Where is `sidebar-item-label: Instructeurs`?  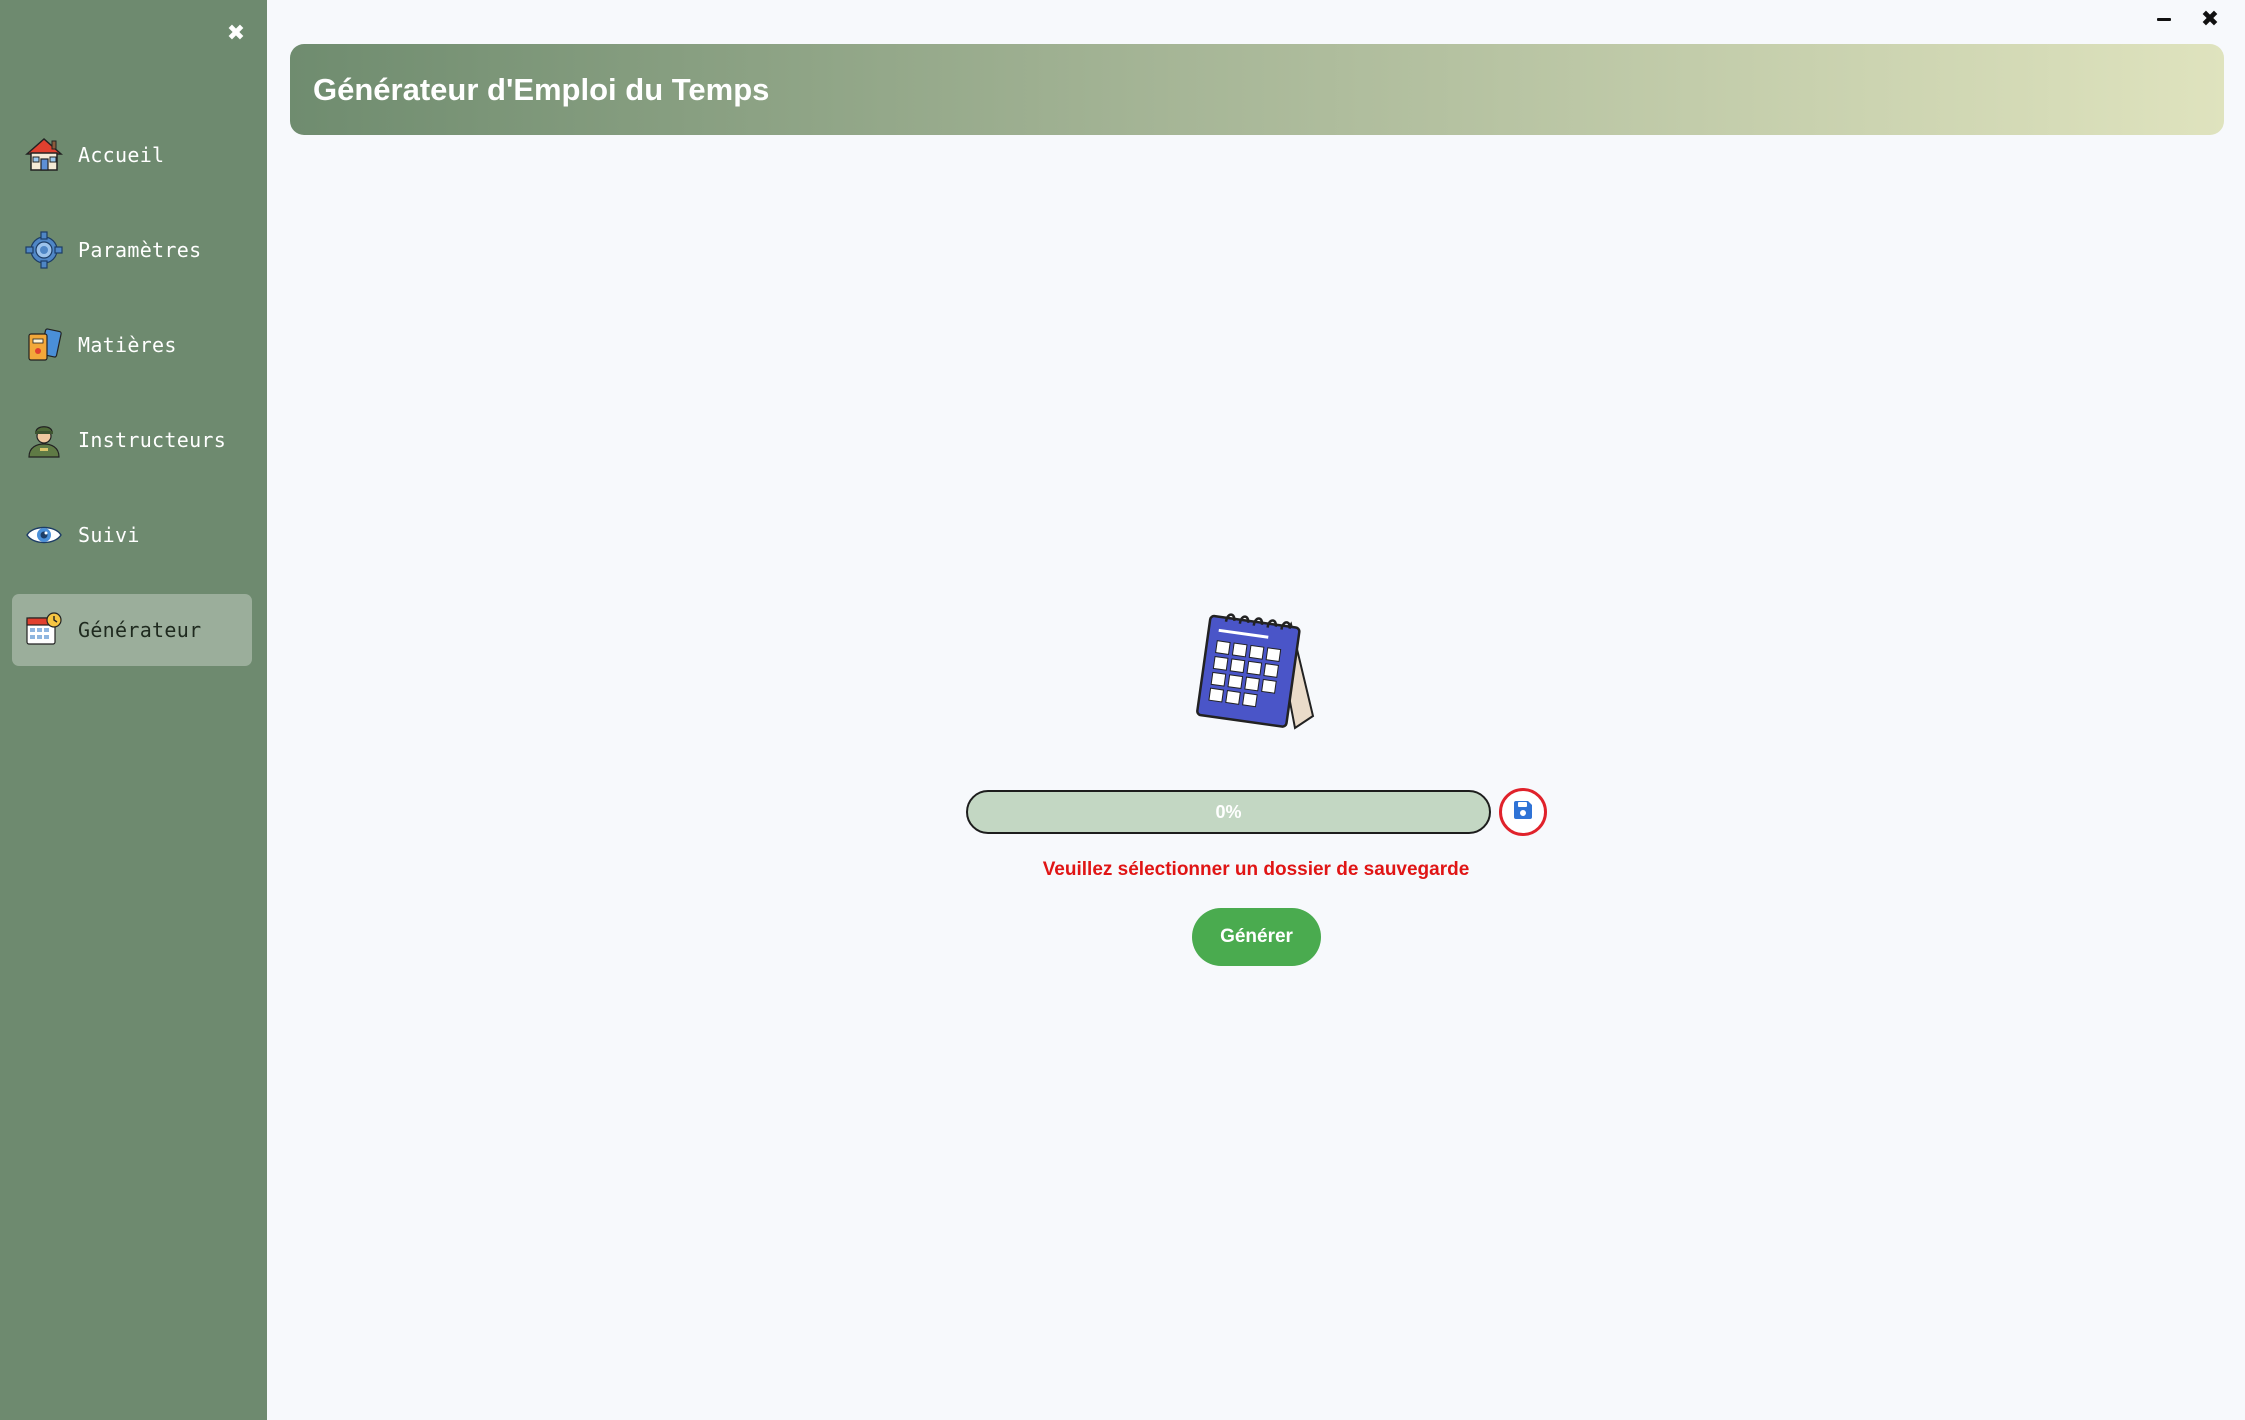
sidebar-item-label: Instructeurs is located at coordinates (152, 440).